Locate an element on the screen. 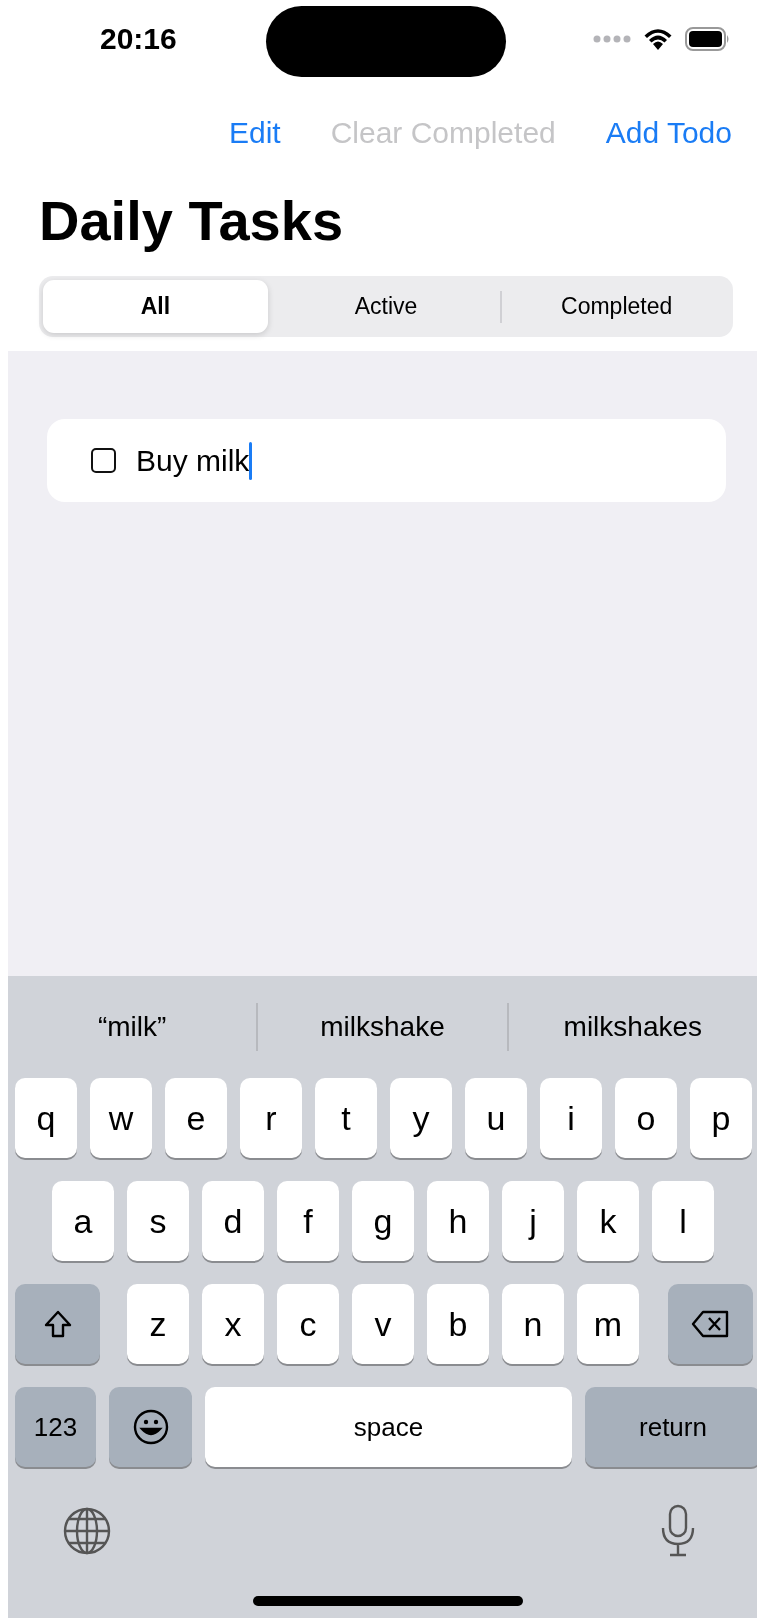 The height and width of the screenshot is (1618, 757). space-key: space is located at coordinates (388, 1427).